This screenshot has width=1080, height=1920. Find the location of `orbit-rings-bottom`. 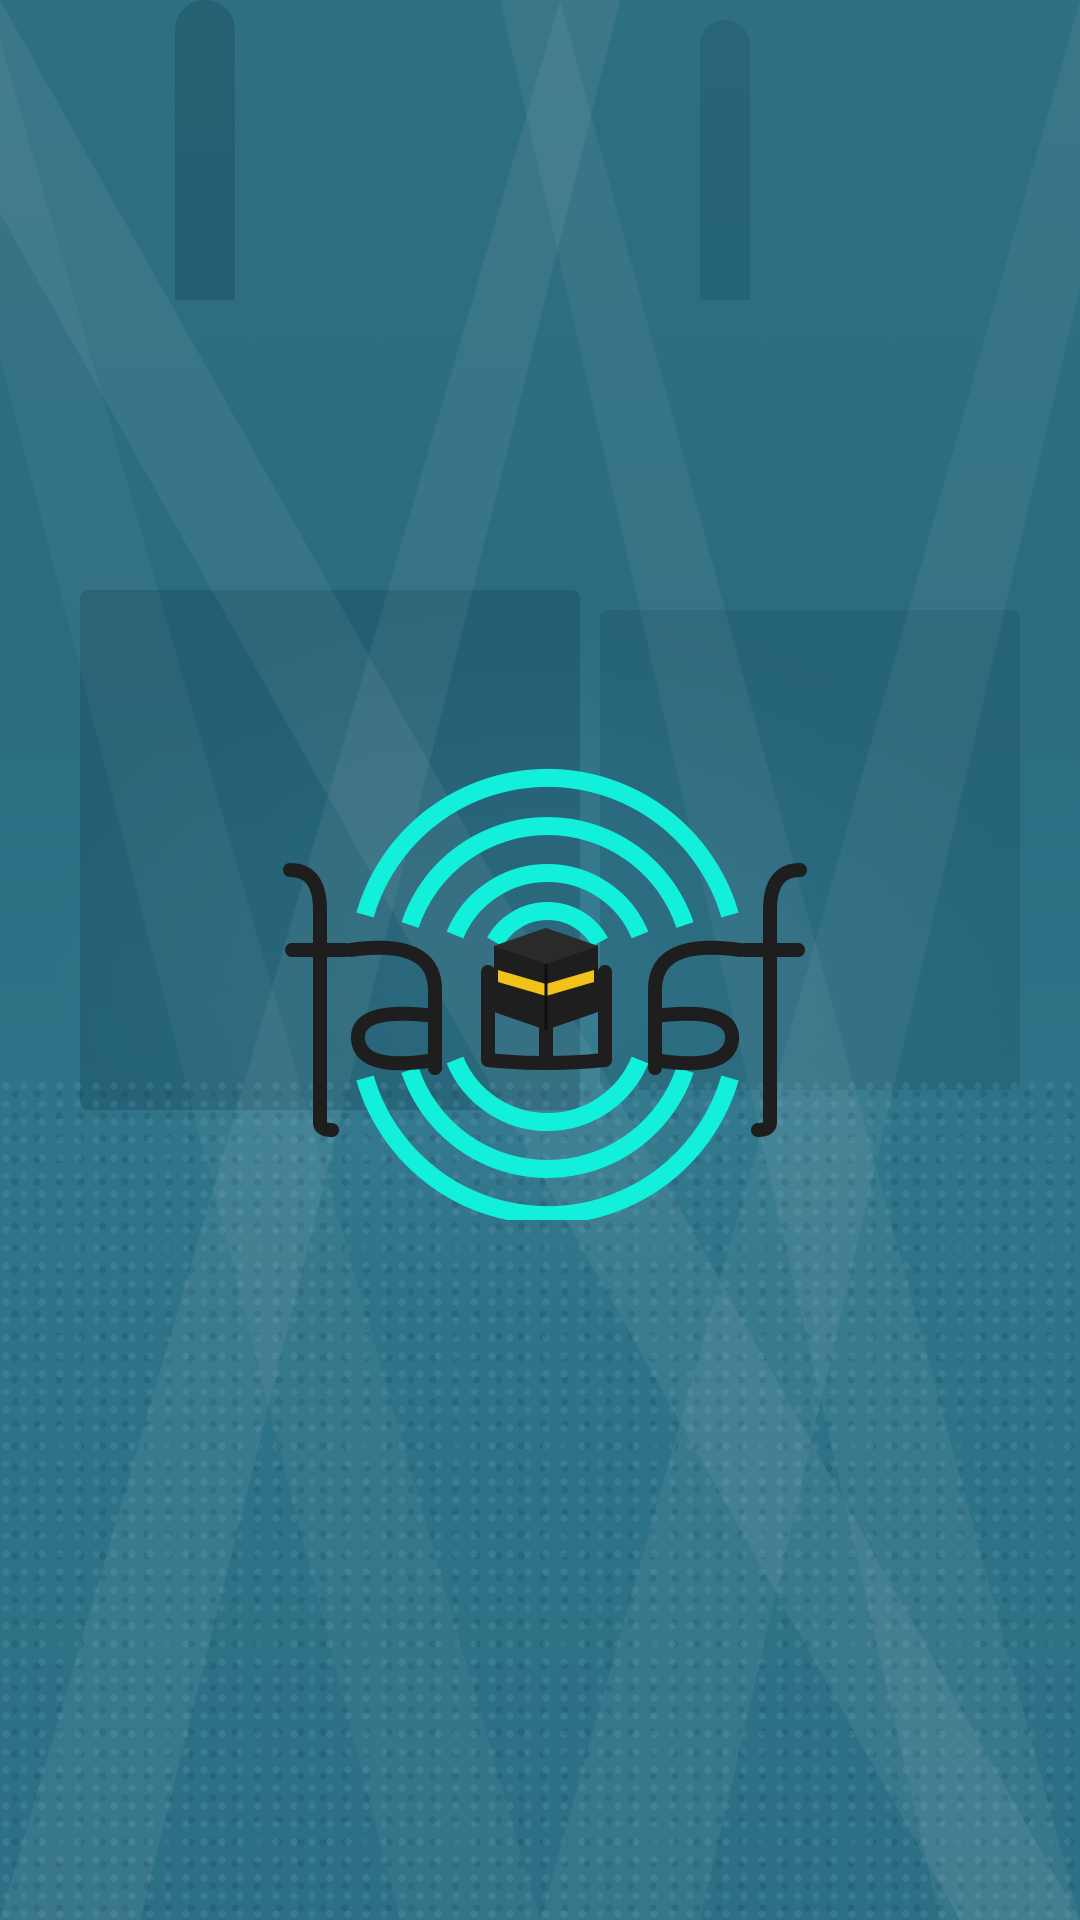

orbit-rings-bottom is located at coordinates (547, 1138).